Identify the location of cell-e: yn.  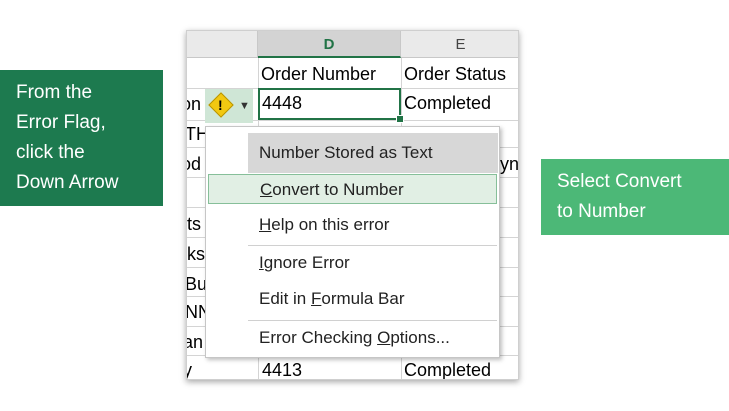
(509, 164).